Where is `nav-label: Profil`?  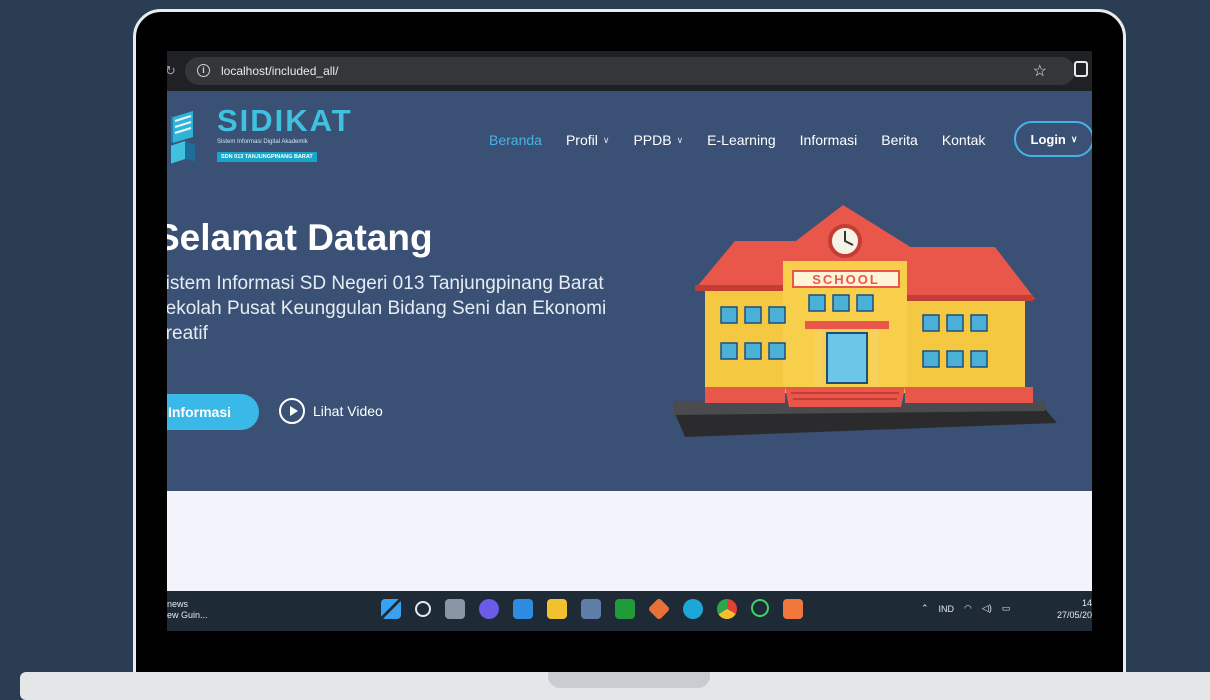
nav-label: Profil is located at coordinates (581, 140).